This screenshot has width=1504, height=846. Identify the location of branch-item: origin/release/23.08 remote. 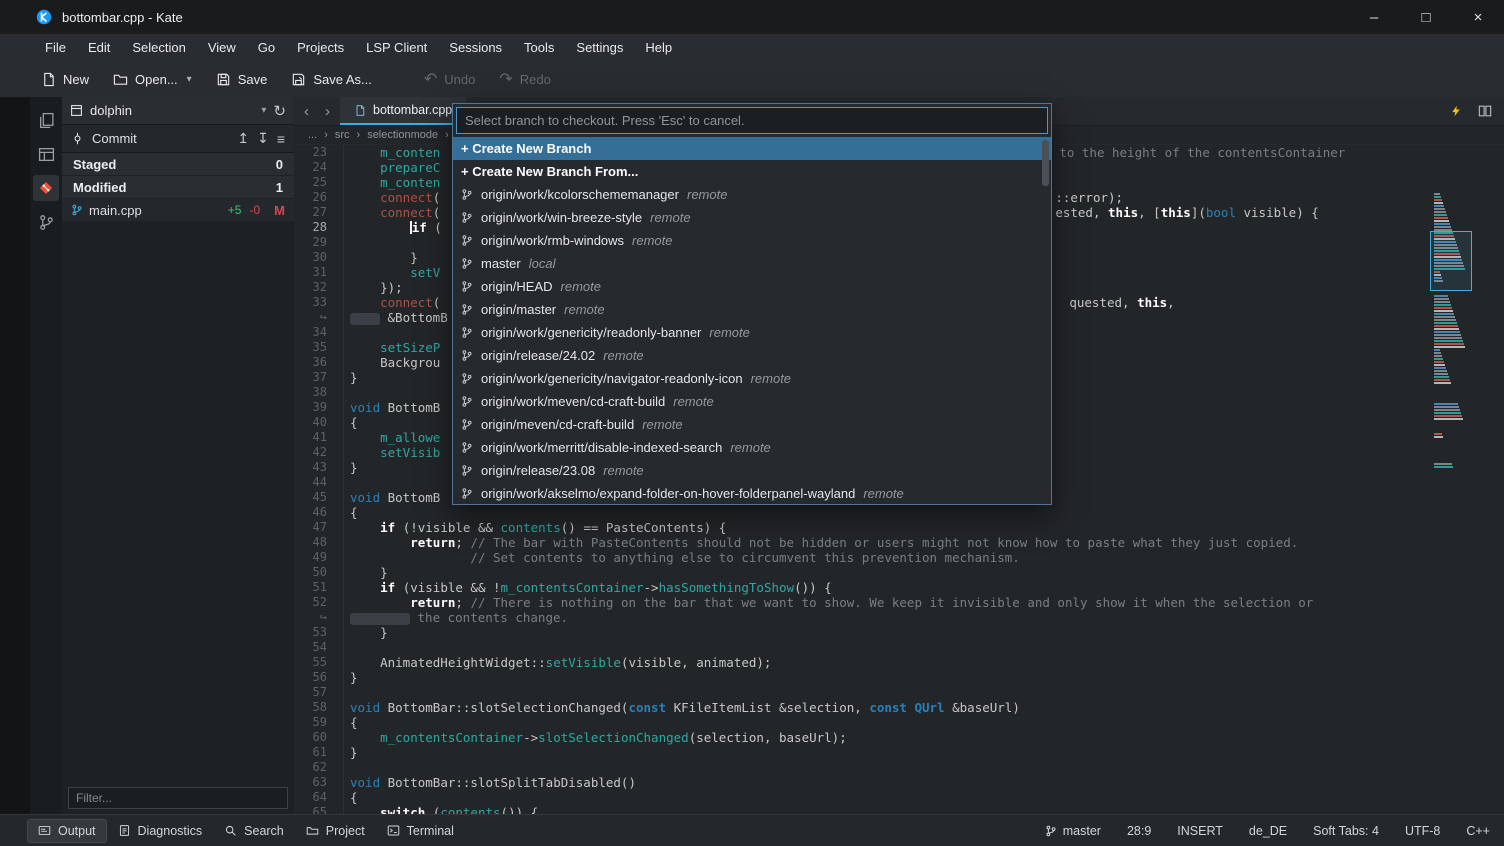
(752, 470).